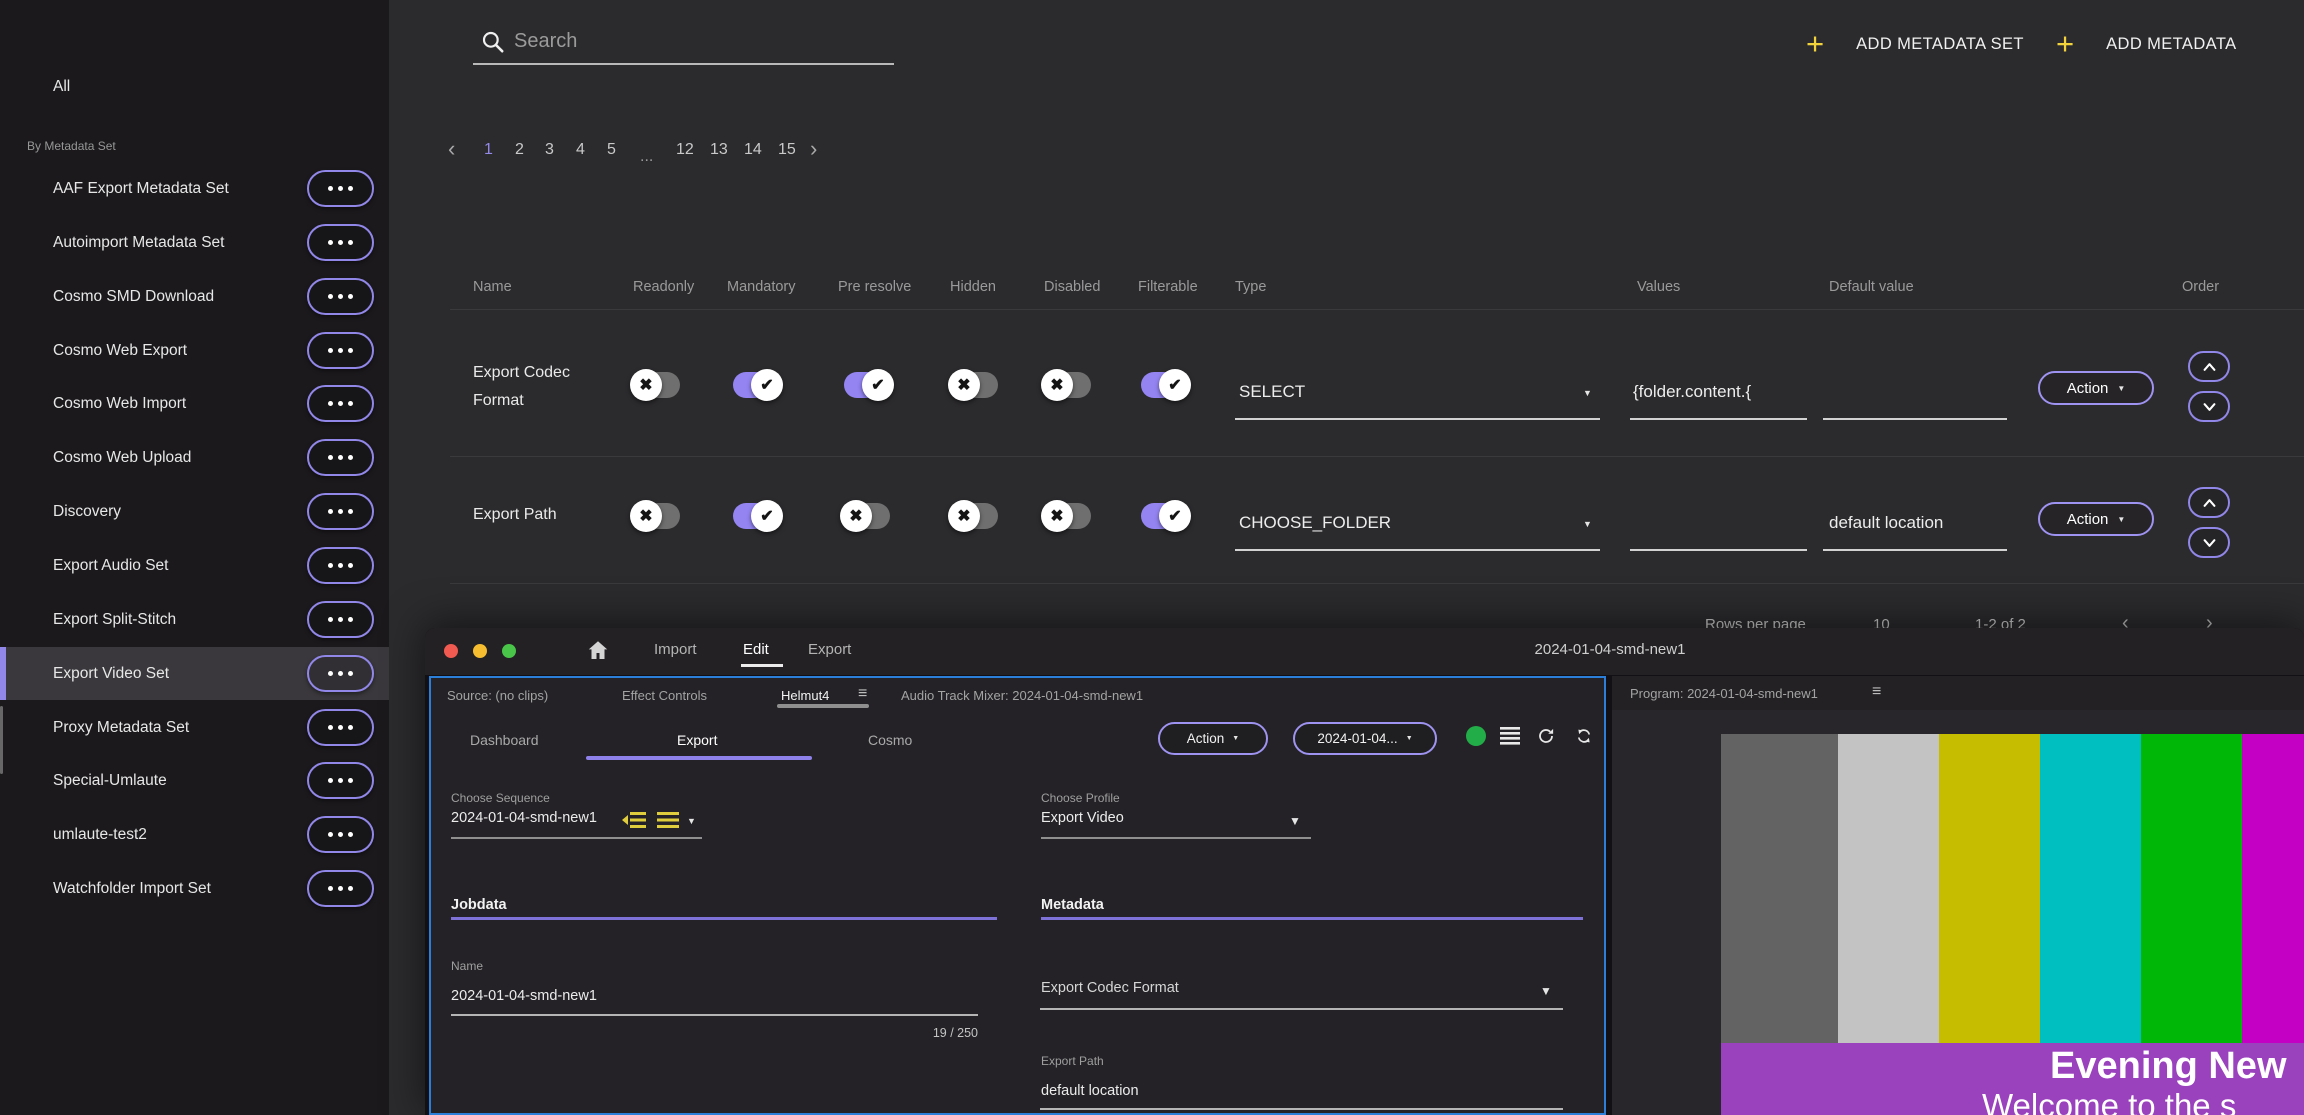 This screenshot has width=2304, height=1115. Describe the element at coordinates (194, 888) in the screenshot. I see `sidebar-item-watchfolder: Watchfolder Import Set` at that location.